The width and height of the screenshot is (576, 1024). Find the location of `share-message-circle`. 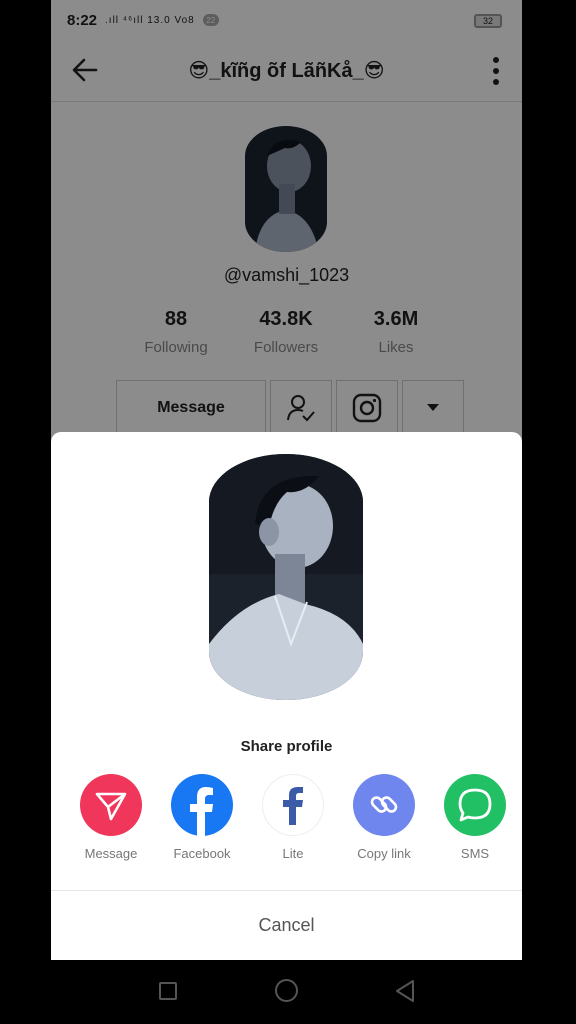

share-message-circle is located at coordinates (111, 805).